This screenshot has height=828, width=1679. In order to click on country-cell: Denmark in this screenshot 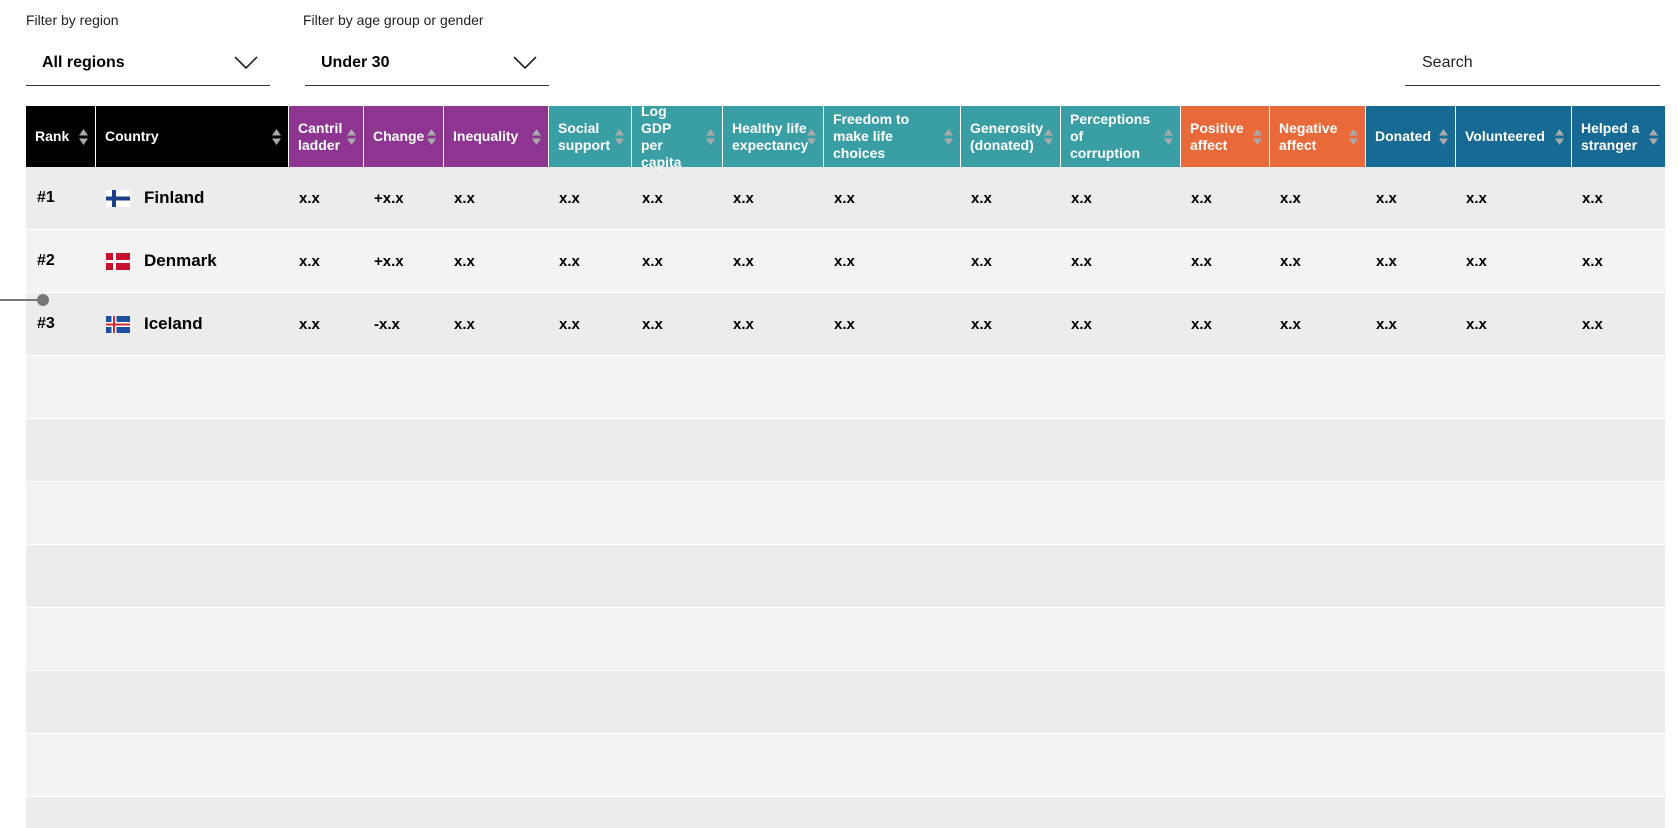, I will do `click(192, 261)`.